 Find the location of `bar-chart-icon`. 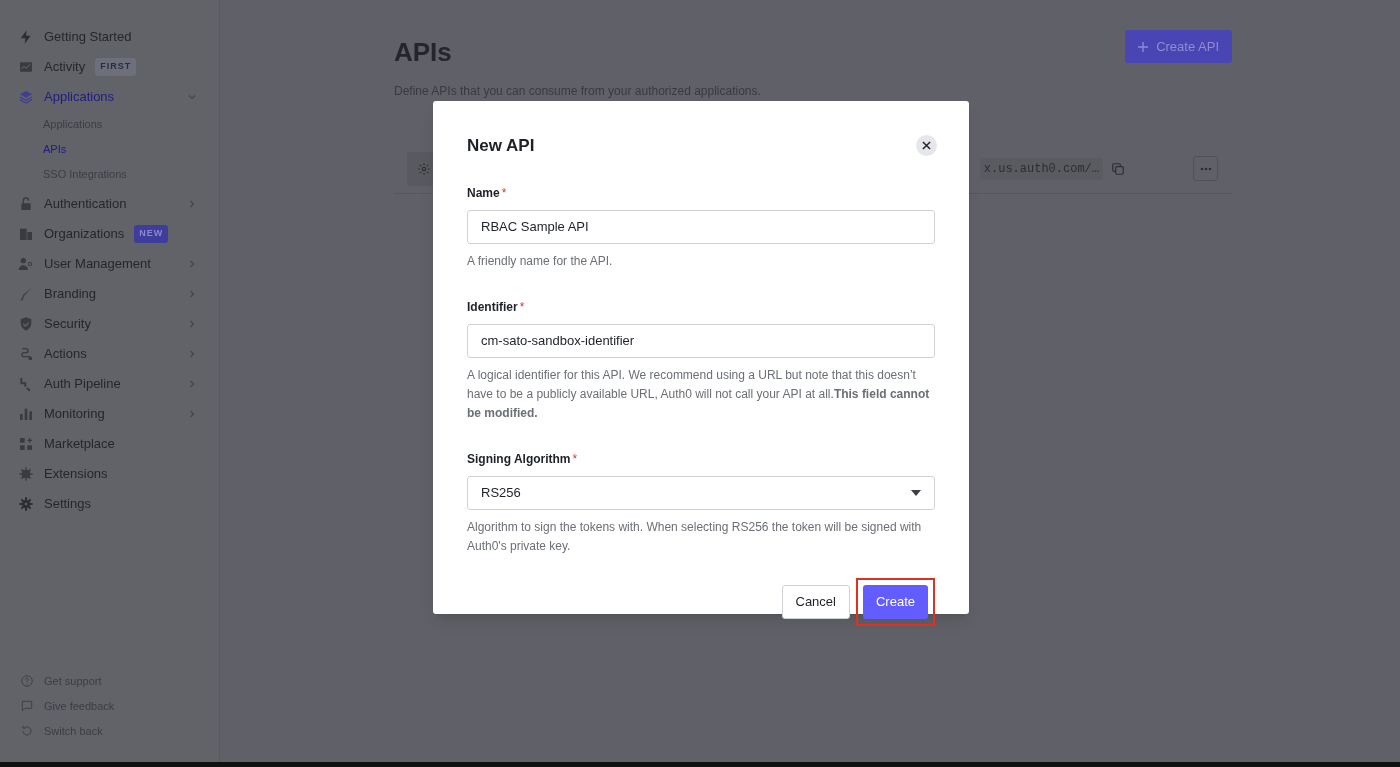

bar-chart-icon is located at coordinates (26, 414).